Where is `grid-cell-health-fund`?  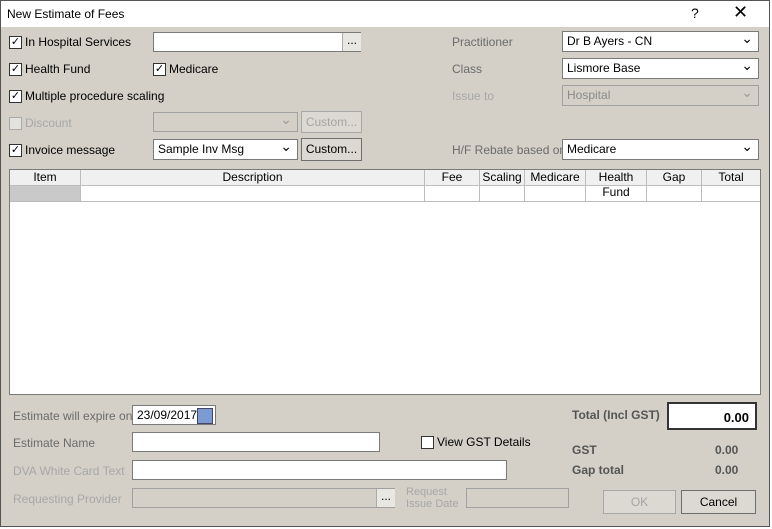
grid-cell-health-fund is located at coordinates (616, 194).